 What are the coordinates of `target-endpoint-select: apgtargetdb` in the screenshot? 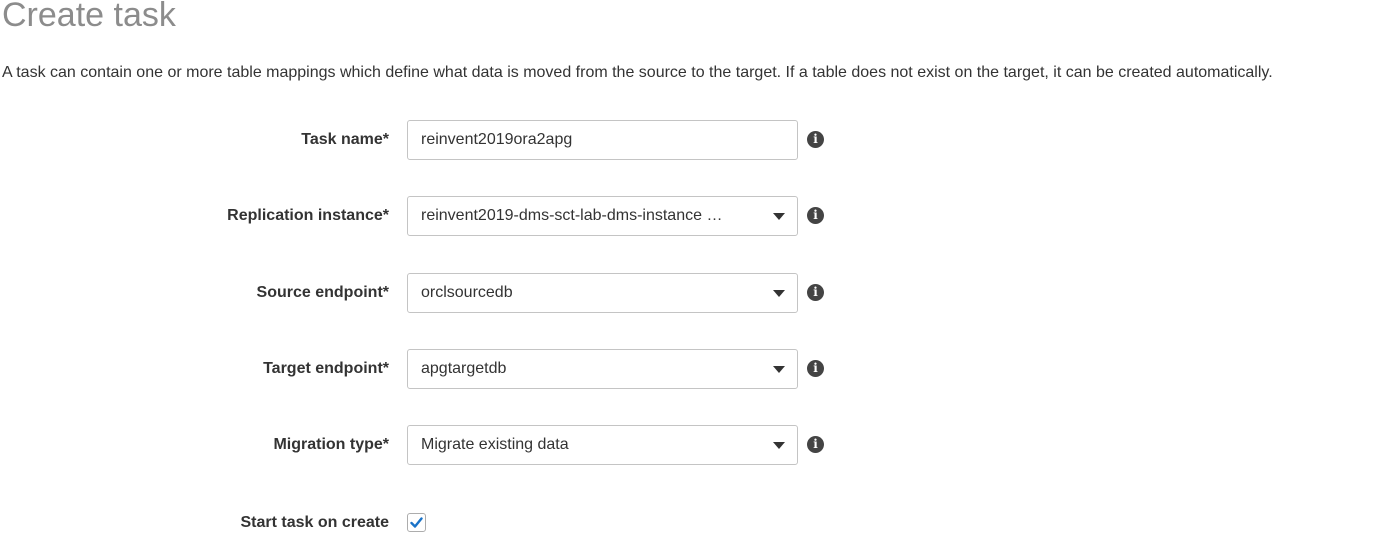 It's located at (602, 369).